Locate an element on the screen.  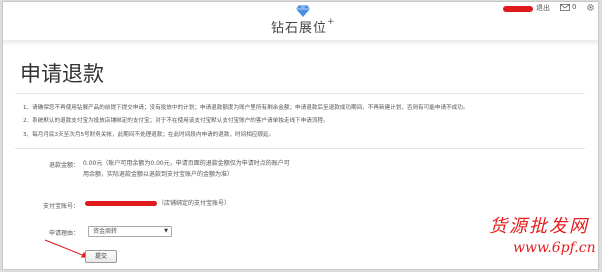
logo-plus: + is located at coordinates (331, 22).